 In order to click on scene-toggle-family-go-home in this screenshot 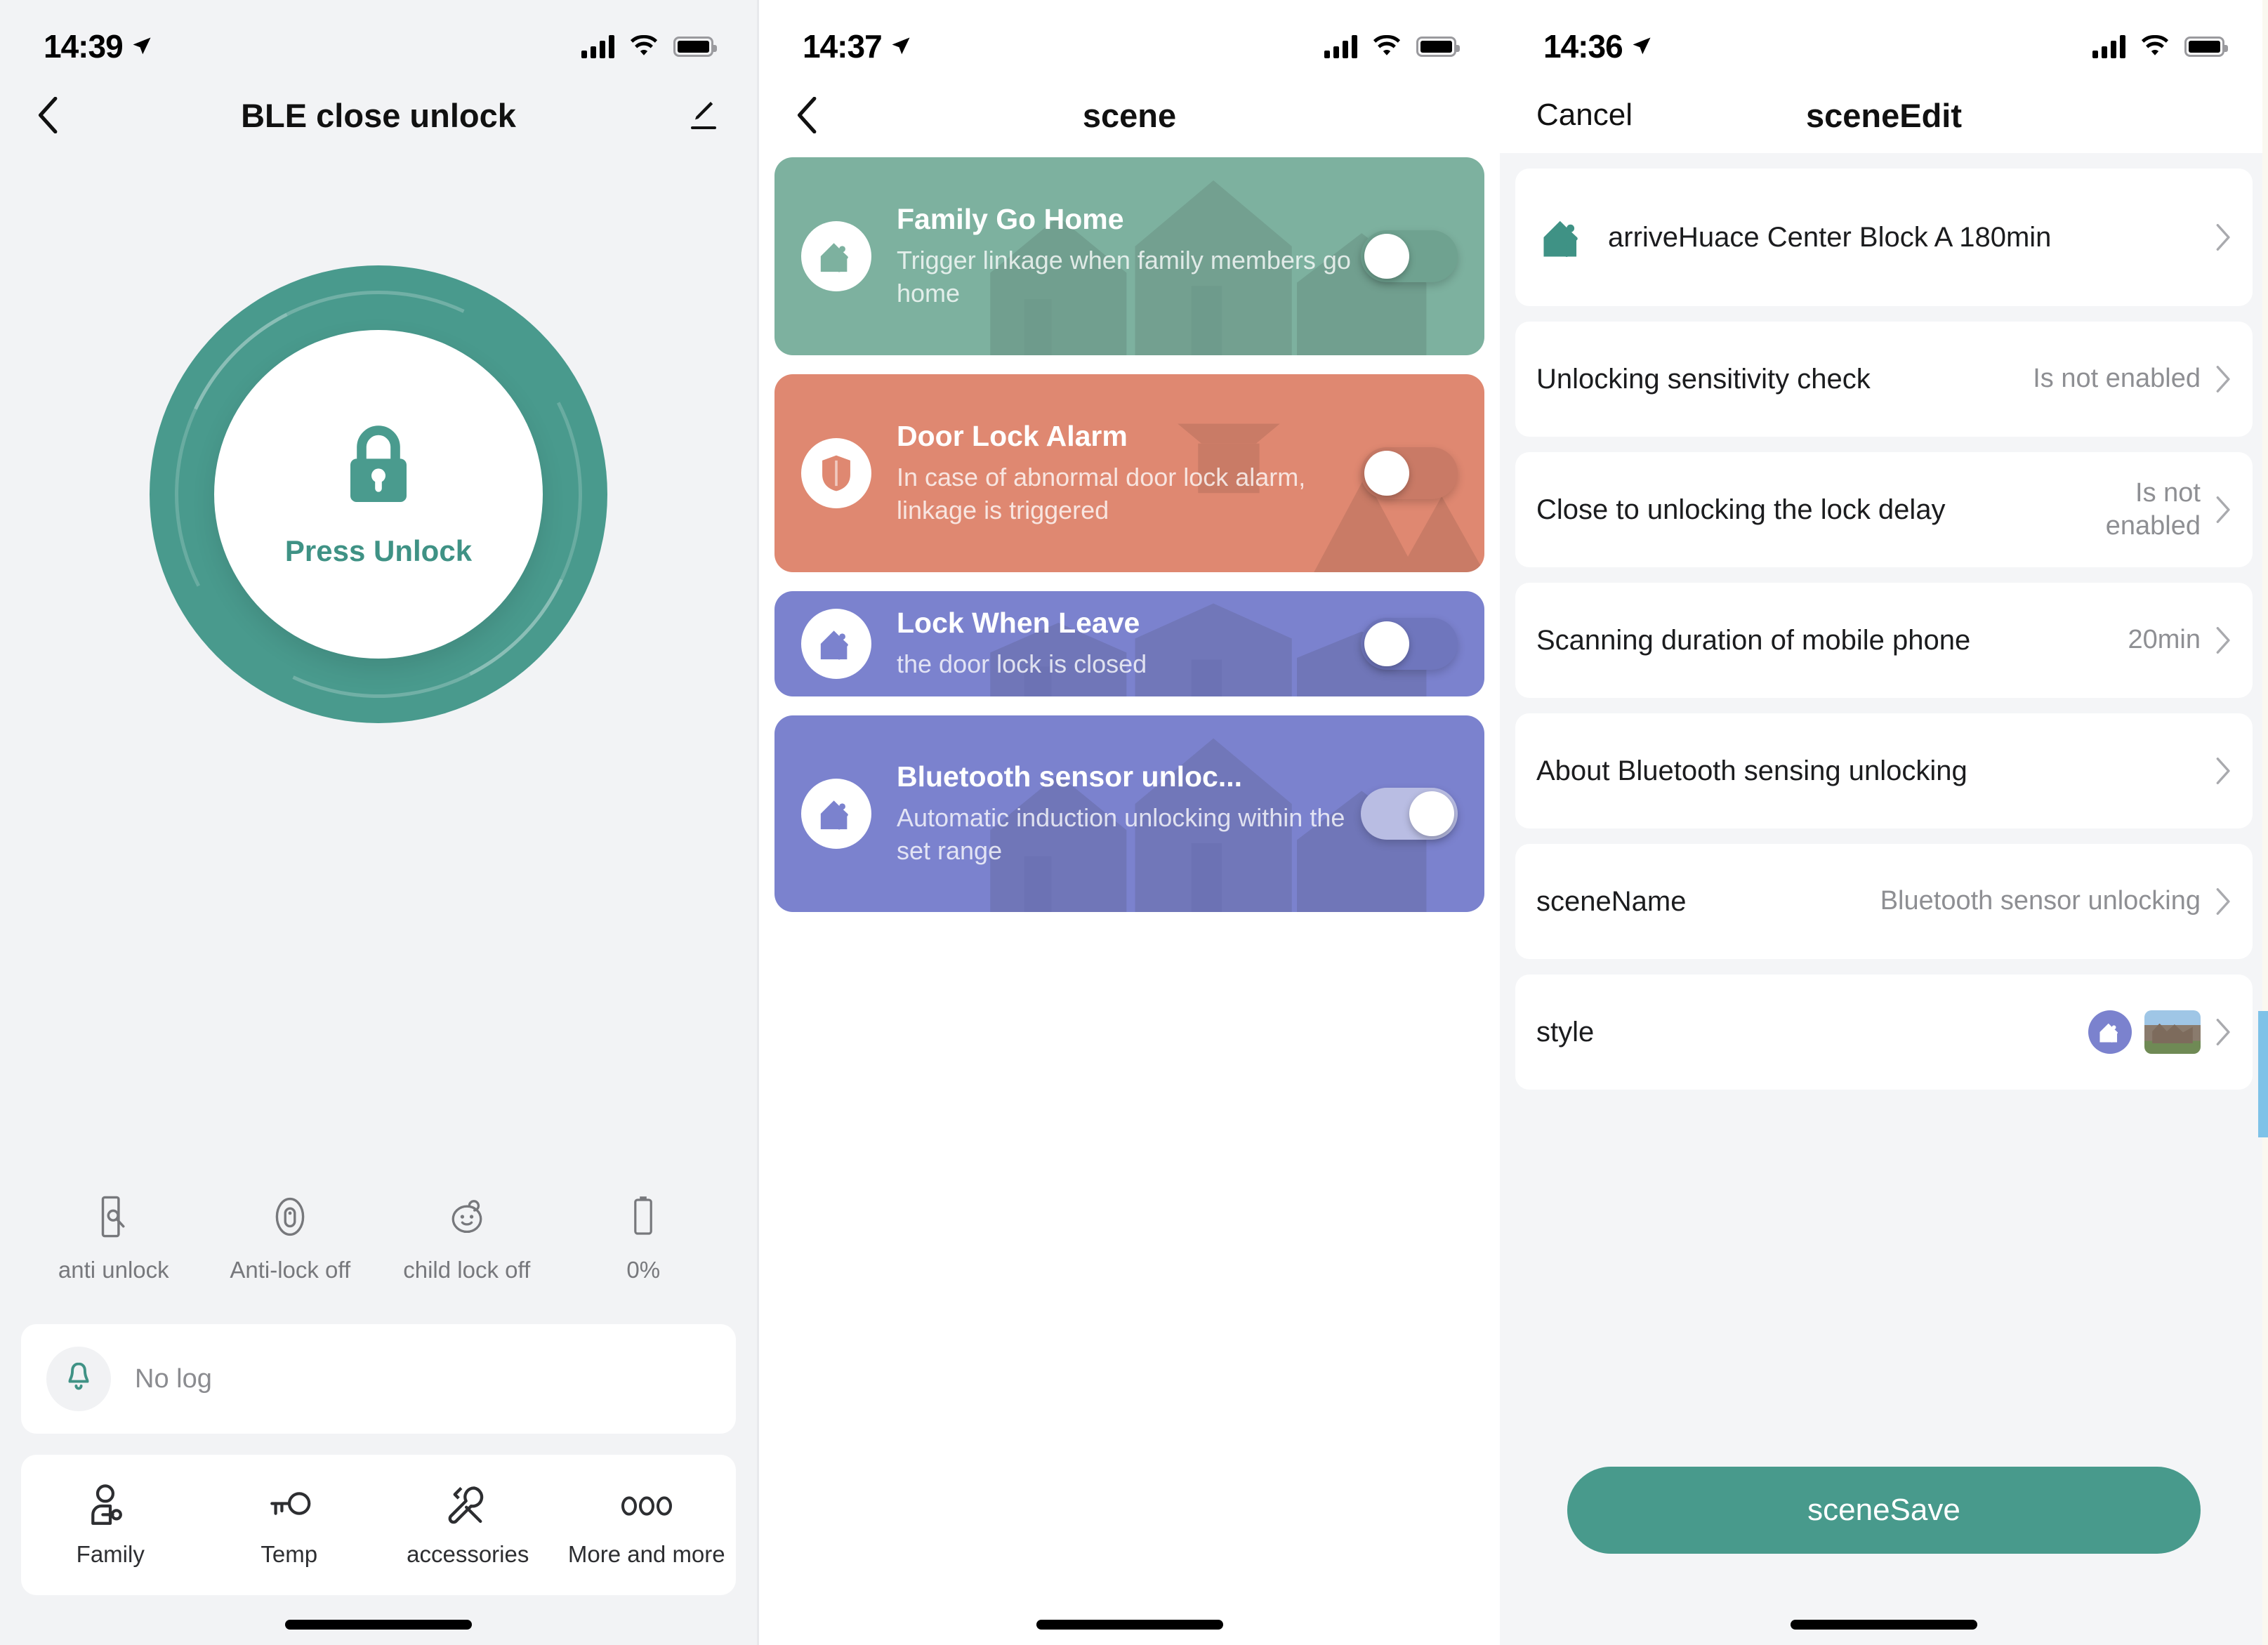, I will do `click(1409, 256)`.